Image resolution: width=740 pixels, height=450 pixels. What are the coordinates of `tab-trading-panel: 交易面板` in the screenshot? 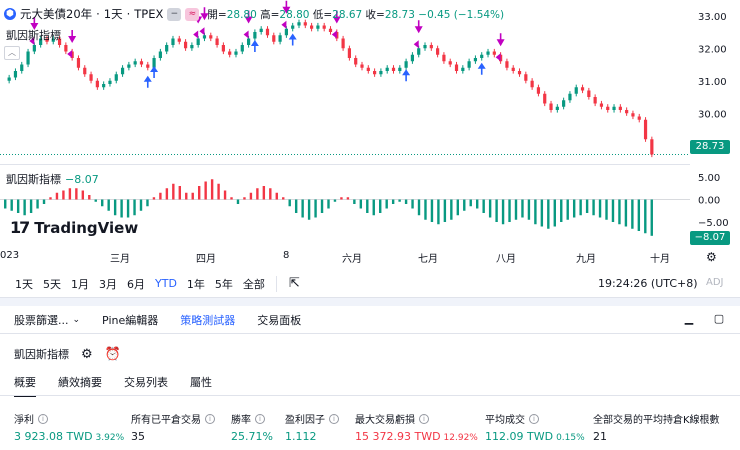 It's located at (279, 320).